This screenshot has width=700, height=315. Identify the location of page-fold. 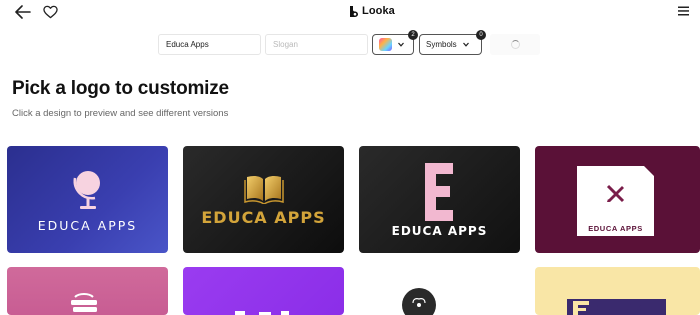
(649, 171).